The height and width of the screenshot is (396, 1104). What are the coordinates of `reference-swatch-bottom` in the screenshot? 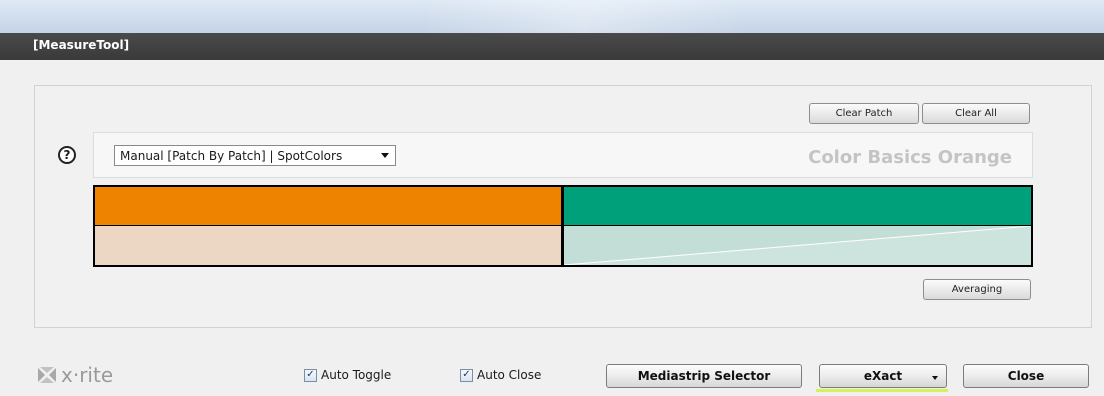 It's located at (328, 245).